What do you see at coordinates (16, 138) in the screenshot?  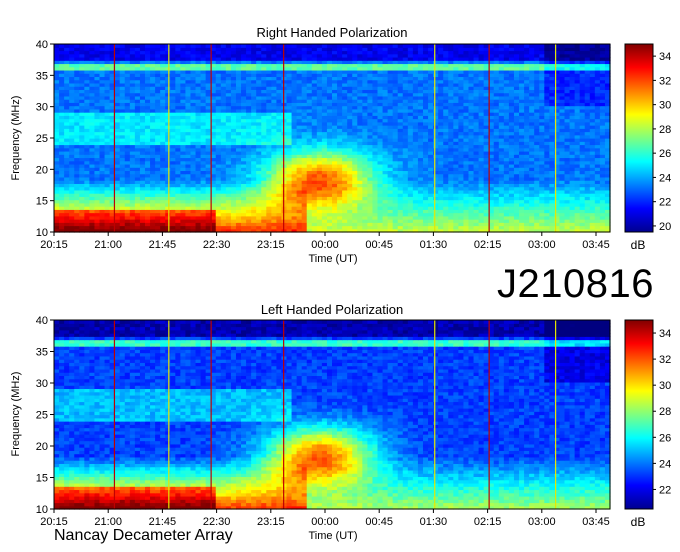 I see `y-axis-label: Frequency (MHz)` at bounding box center [16, 138].